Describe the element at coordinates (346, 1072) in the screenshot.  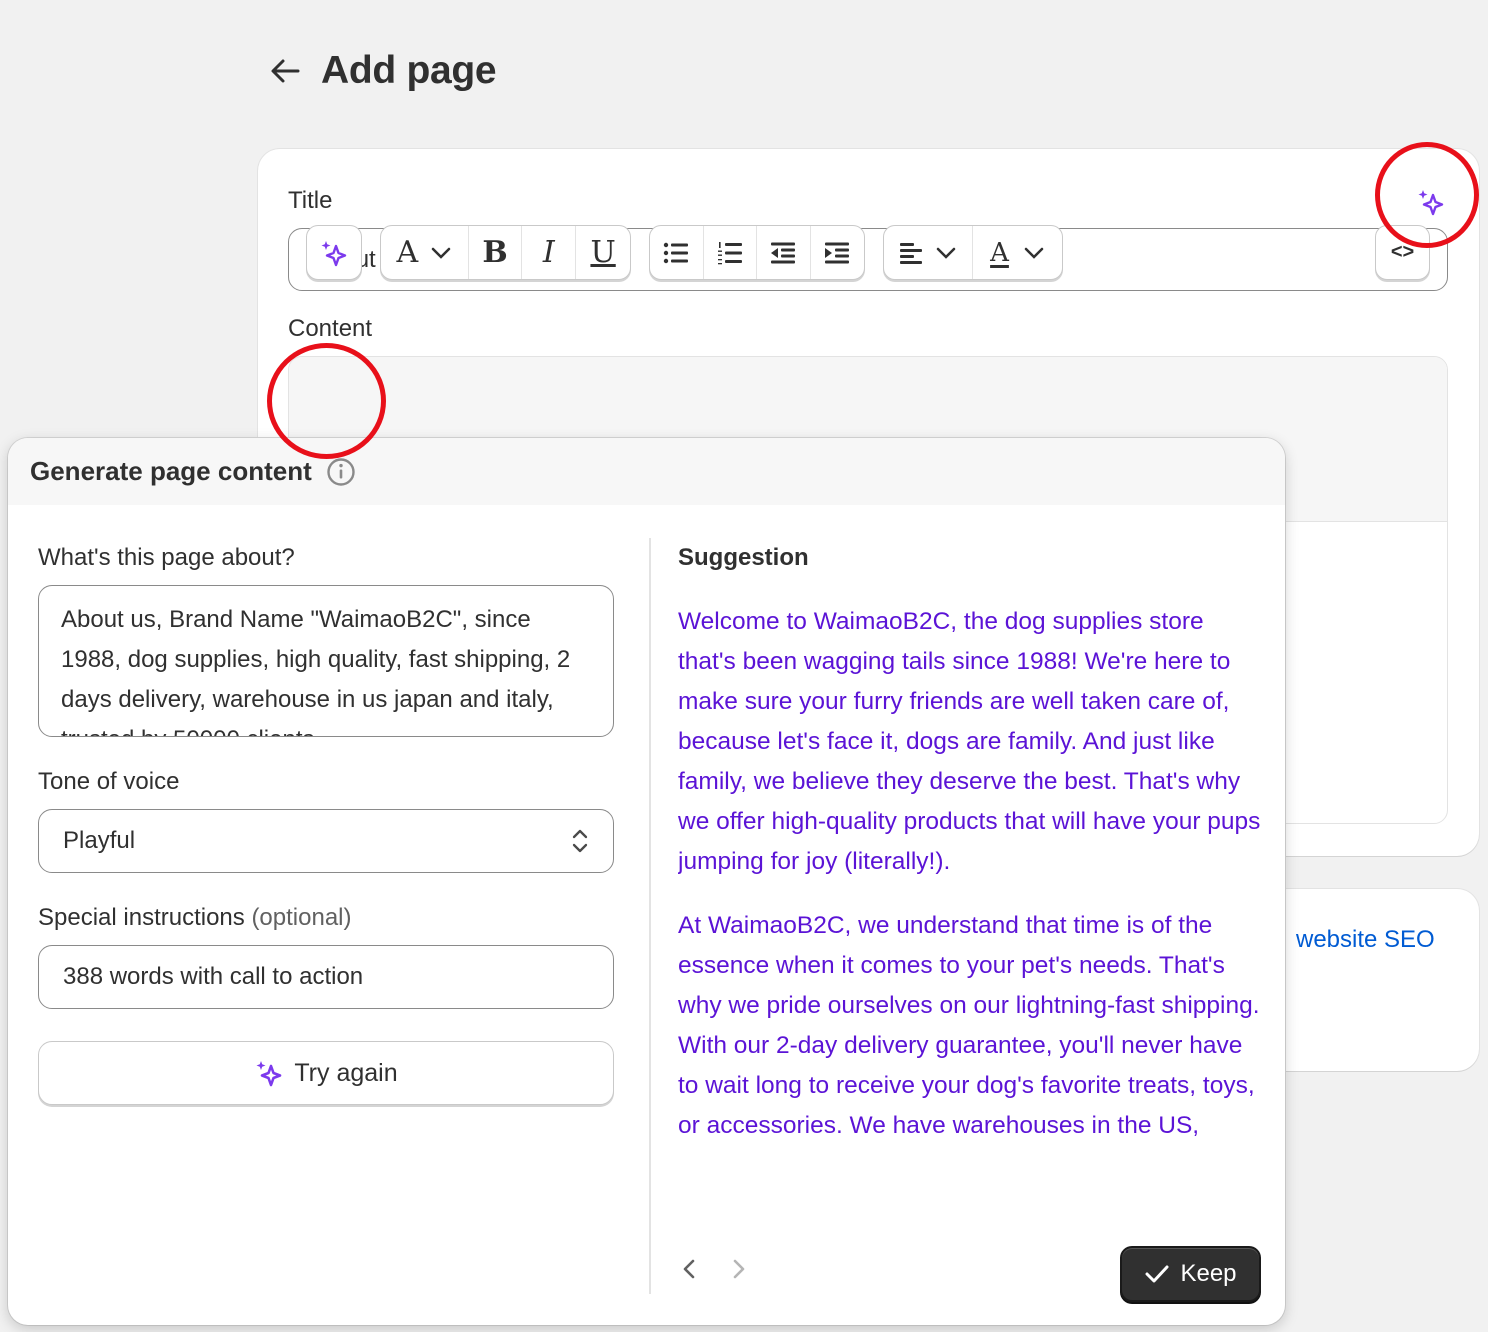
I see `try-again-label: Try again` at that location.